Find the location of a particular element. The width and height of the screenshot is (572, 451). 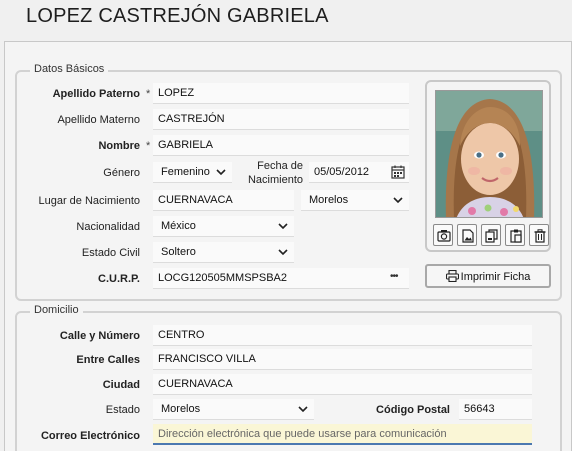

print-record-label: Imprimir Ficha is located at coordinates (495, 277).